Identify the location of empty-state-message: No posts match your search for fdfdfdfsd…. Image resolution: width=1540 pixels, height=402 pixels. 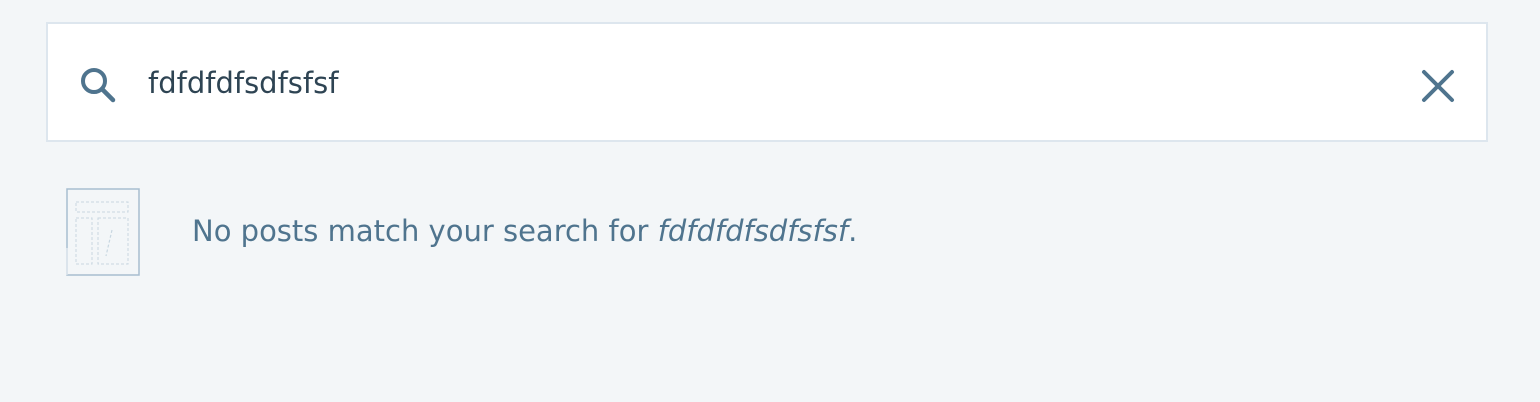
(524, 231).